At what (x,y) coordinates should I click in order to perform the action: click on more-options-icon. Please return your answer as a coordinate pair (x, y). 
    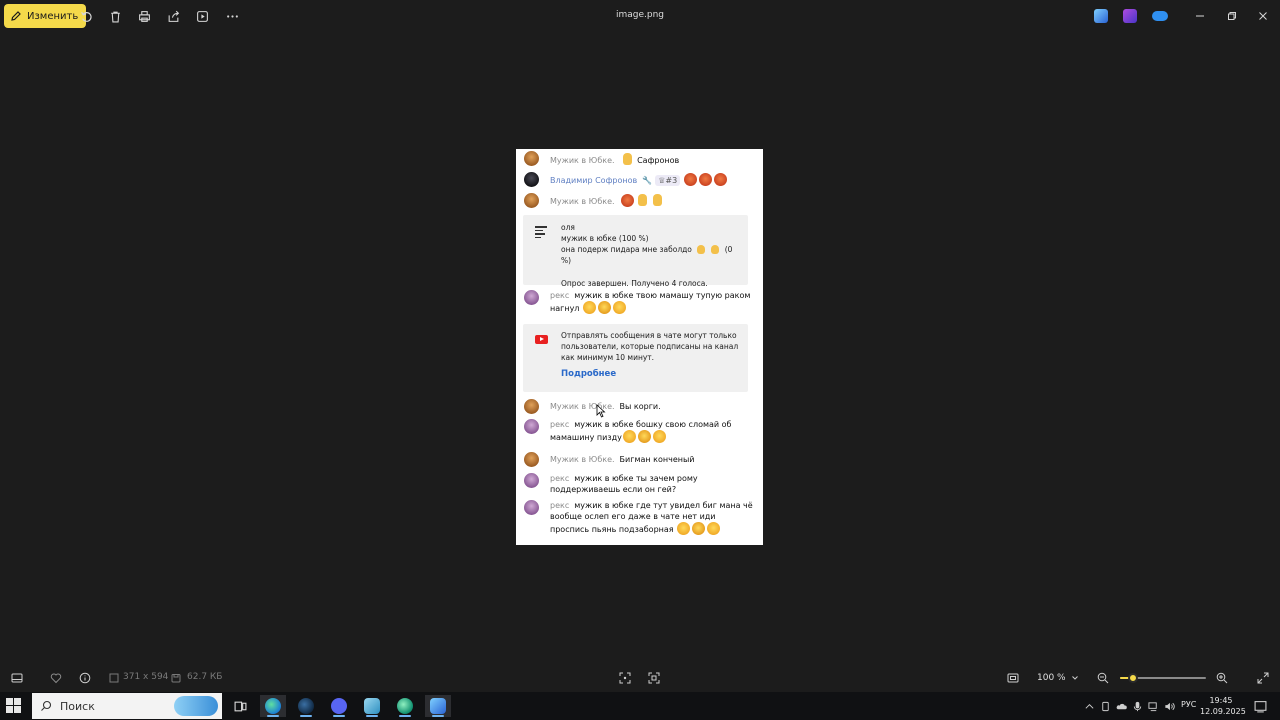
    Looking at the image, I should click on (232, 16).